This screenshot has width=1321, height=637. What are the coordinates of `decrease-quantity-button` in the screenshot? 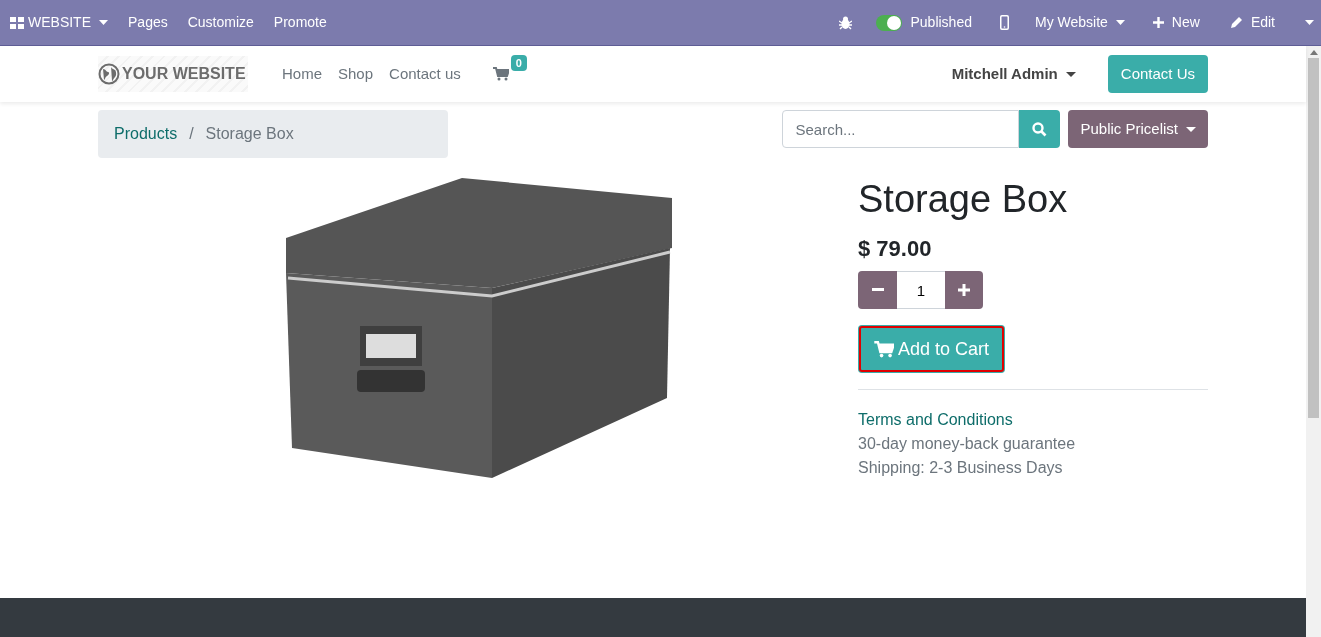 It's located at (877, 290).